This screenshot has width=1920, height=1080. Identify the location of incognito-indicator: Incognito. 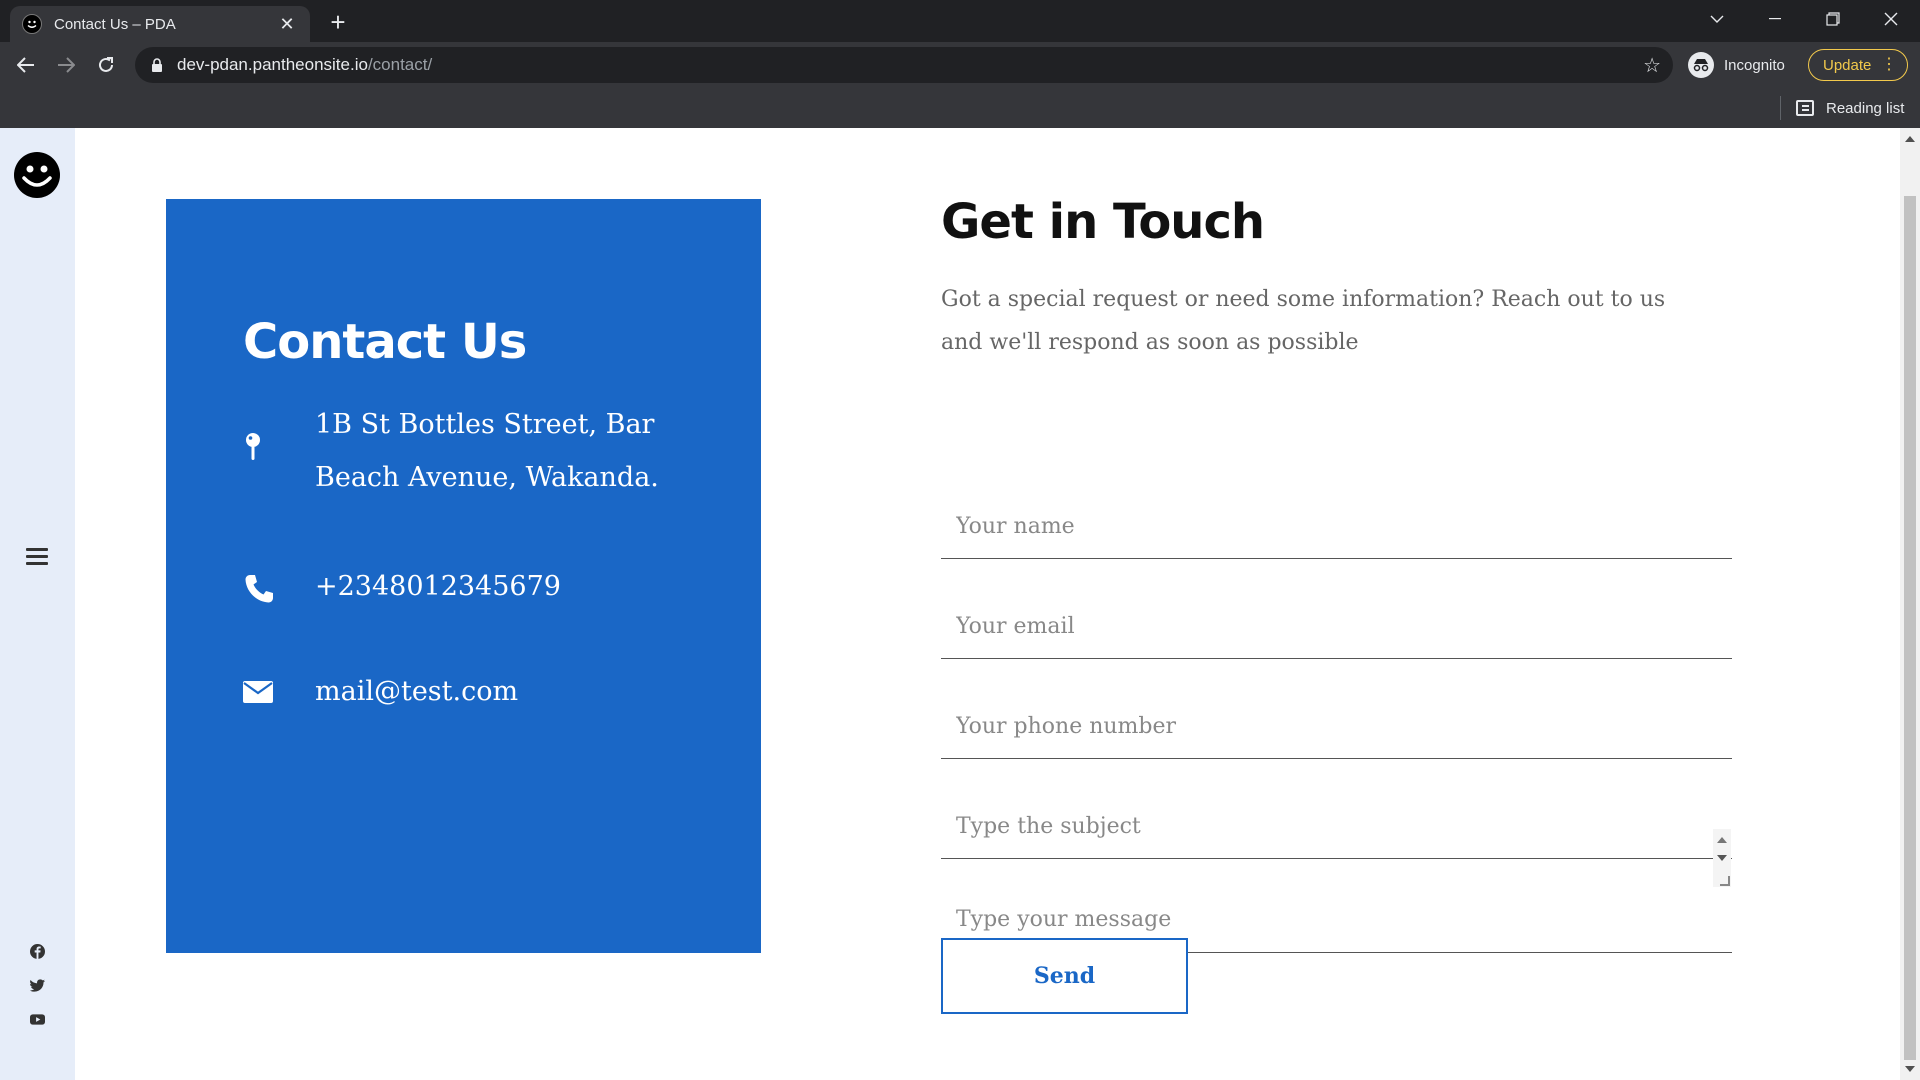
(1736, 65).